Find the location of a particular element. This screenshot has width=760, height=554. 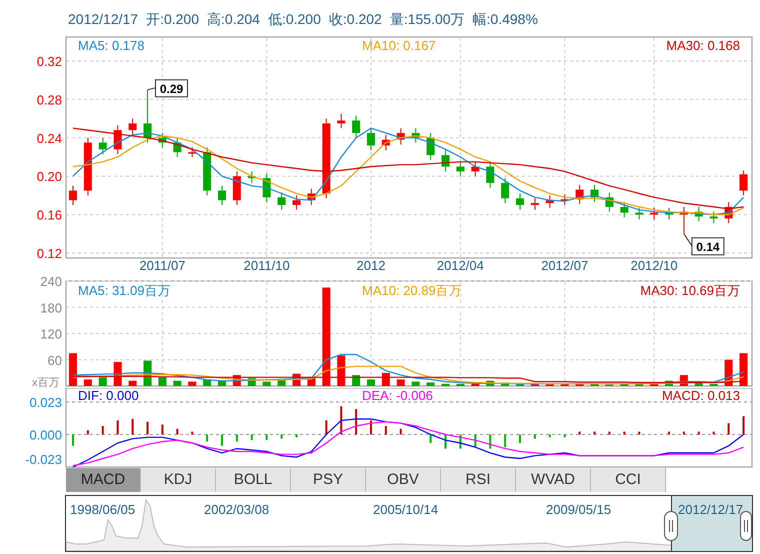

legend-label: MACD: 0.013 is located at coordinates (701, 395).